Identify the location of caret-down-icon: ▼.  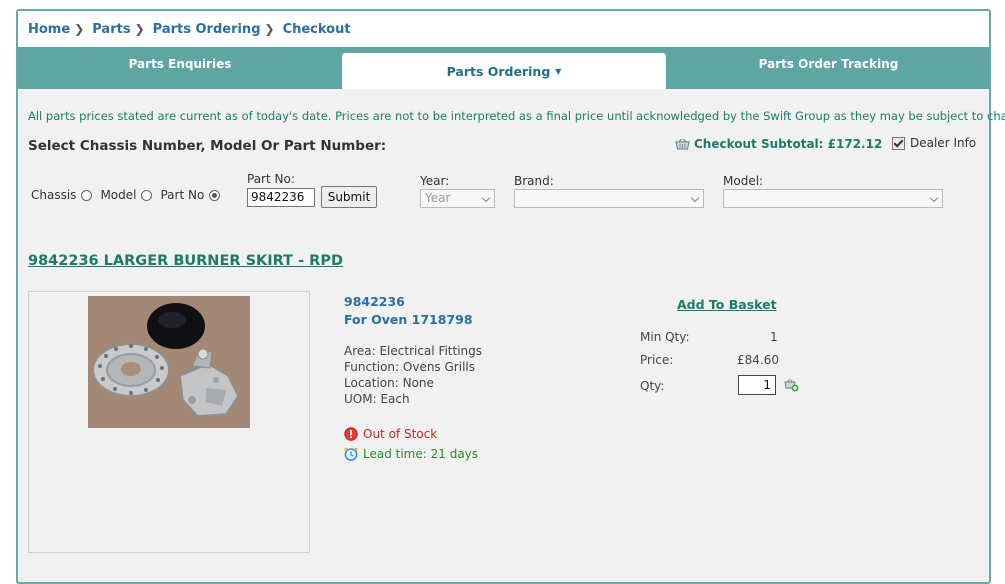
(558, 71).